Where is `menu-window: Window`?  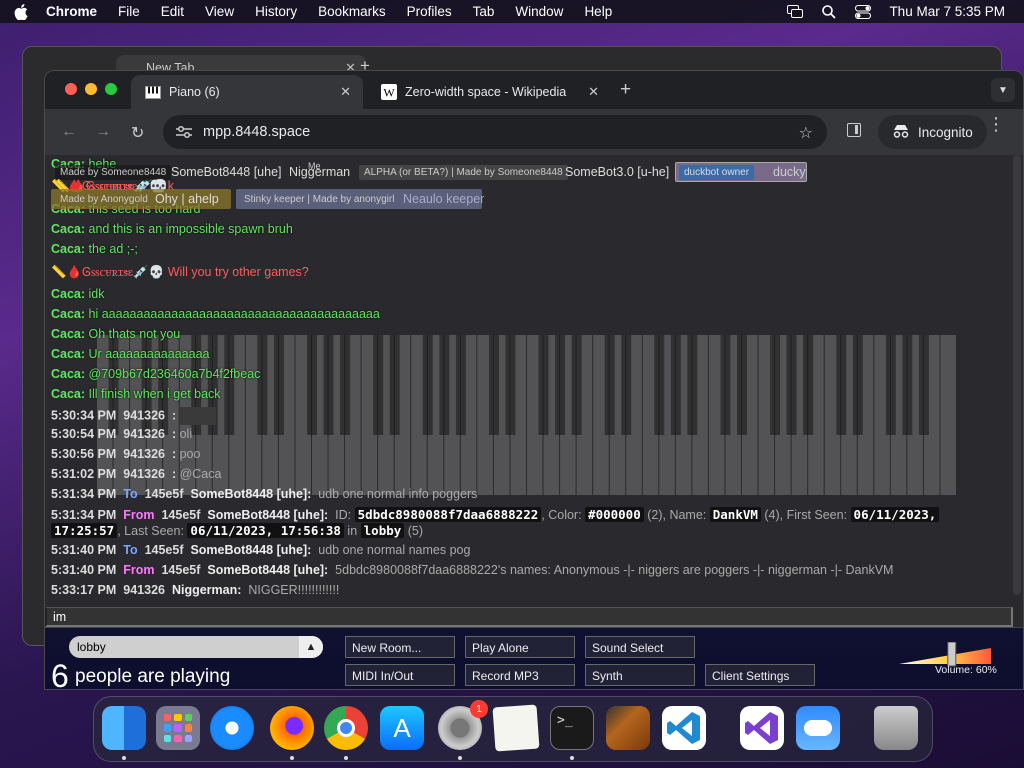
menu-window: Window is located at coordinates (539, 11).